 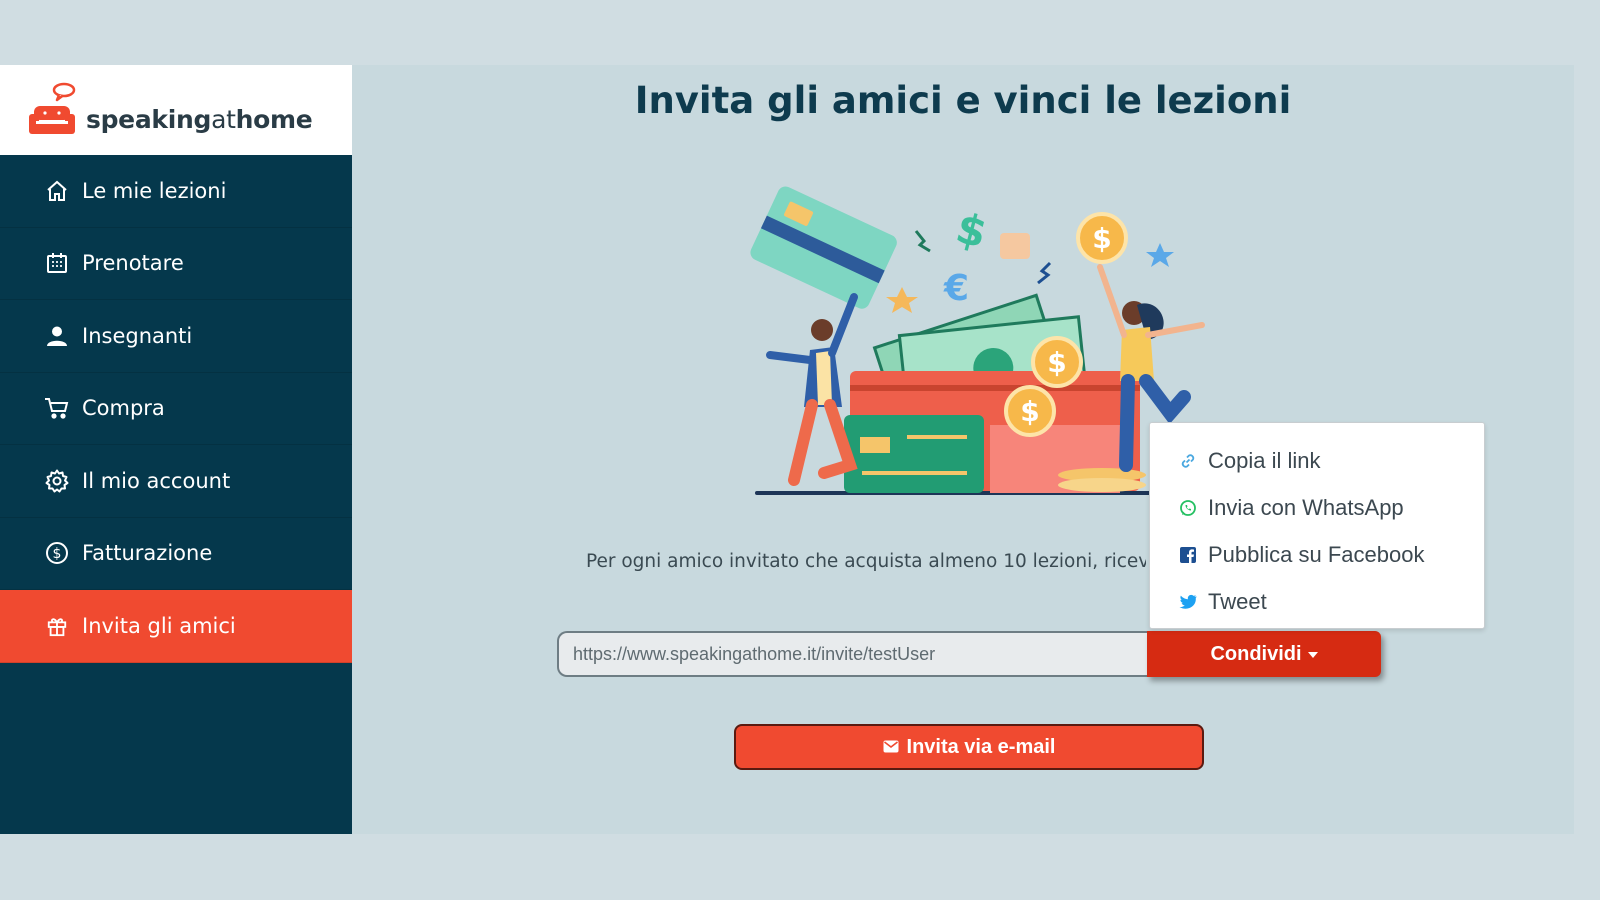 What do you see at coordinates (57, 481) in the screenshot?
I see `gear-icon` at bounding box center [57, 481].